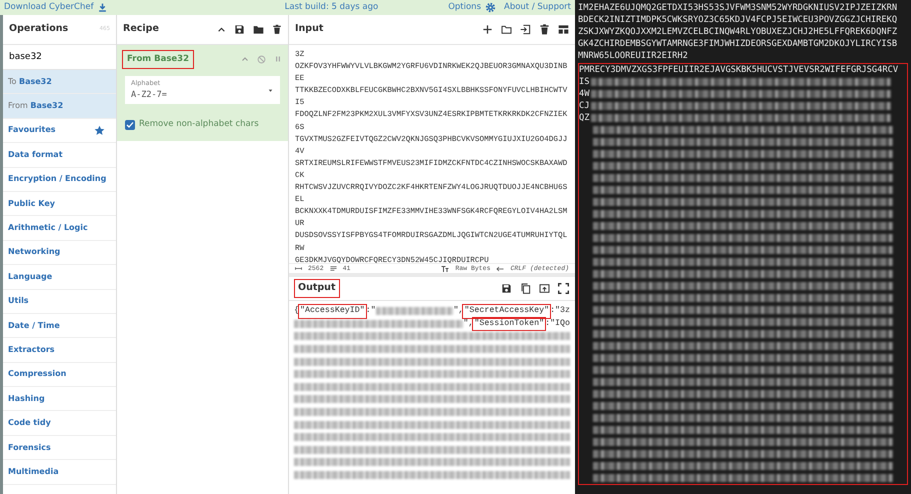 The height and width of the screenshot is (494, 911). Describe the element at coordinates (525, 288) in the screenshot. I see `copy-icon` at that location.